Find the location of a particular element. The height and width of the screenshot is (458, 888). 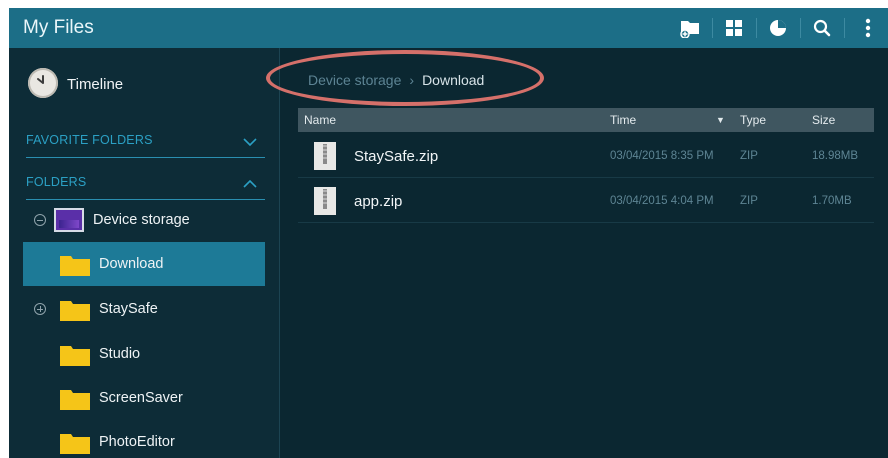

chevron-up-icon is located at coordinates (250, 184).